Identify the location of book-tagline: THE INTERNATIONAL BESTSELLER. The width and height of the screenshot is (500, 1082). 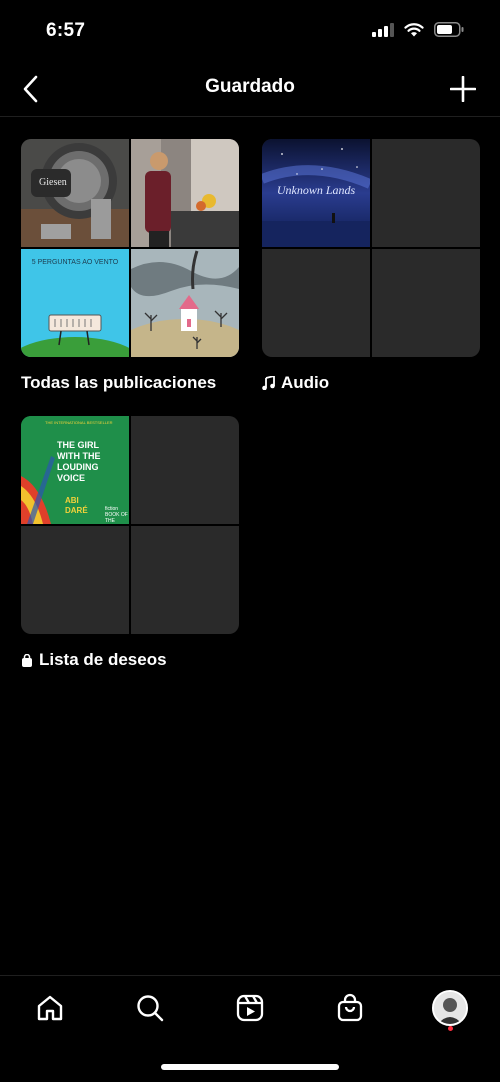
(79, 422).